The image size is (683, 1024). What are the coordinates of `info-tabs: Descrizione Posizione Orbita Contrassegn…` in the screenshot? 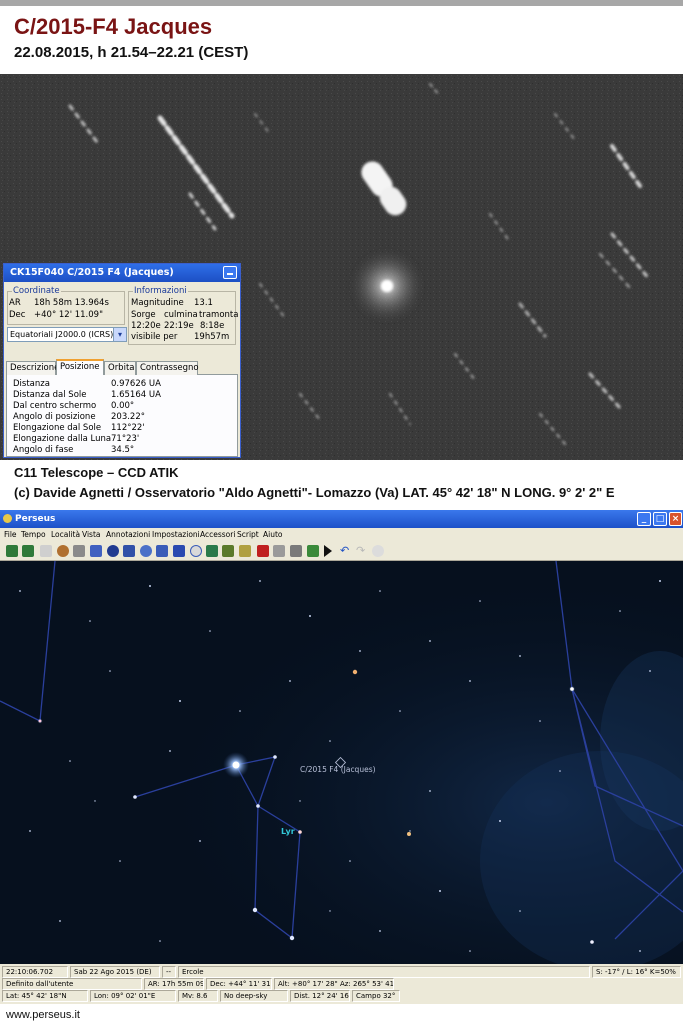 It's located at (122, 367).